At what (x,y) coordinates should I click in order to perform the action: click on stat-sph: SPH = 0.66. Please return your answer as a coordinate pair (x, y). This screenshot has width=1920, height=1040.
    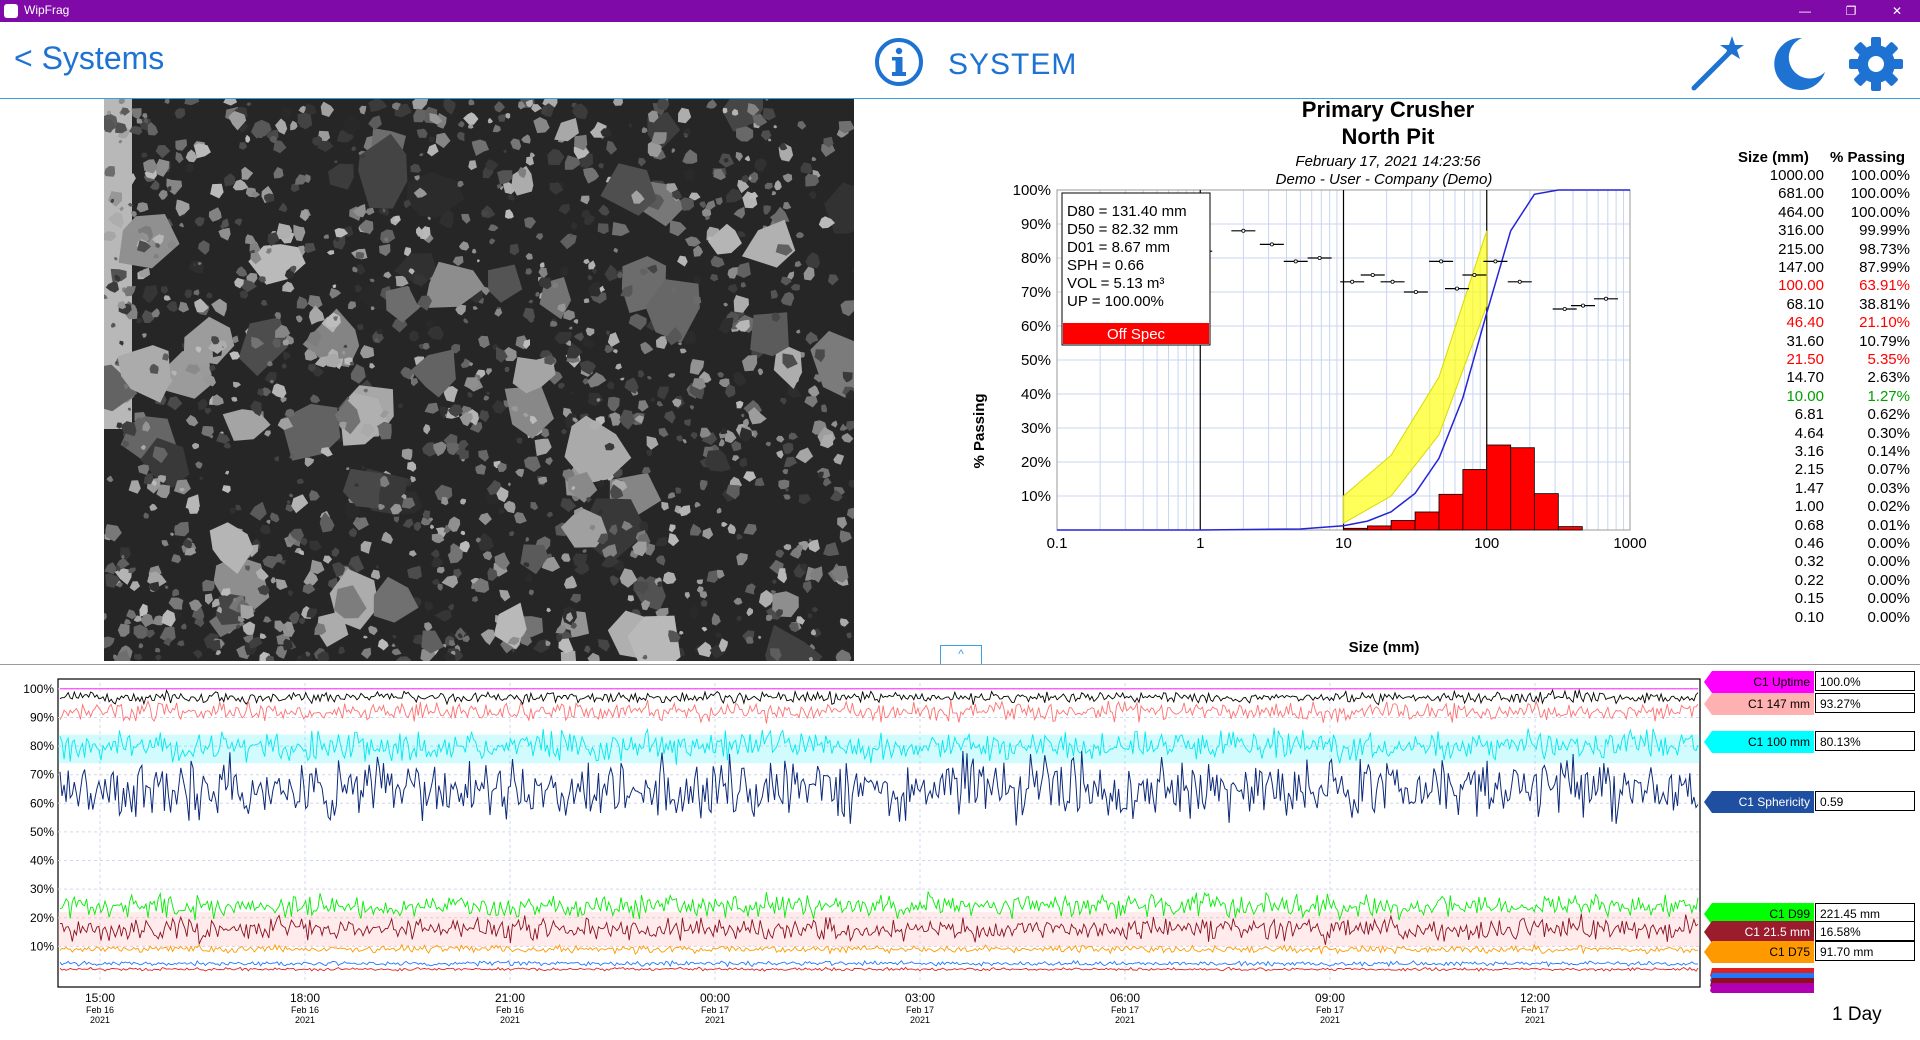
    Looking at the image, I should click on (1105, 265).